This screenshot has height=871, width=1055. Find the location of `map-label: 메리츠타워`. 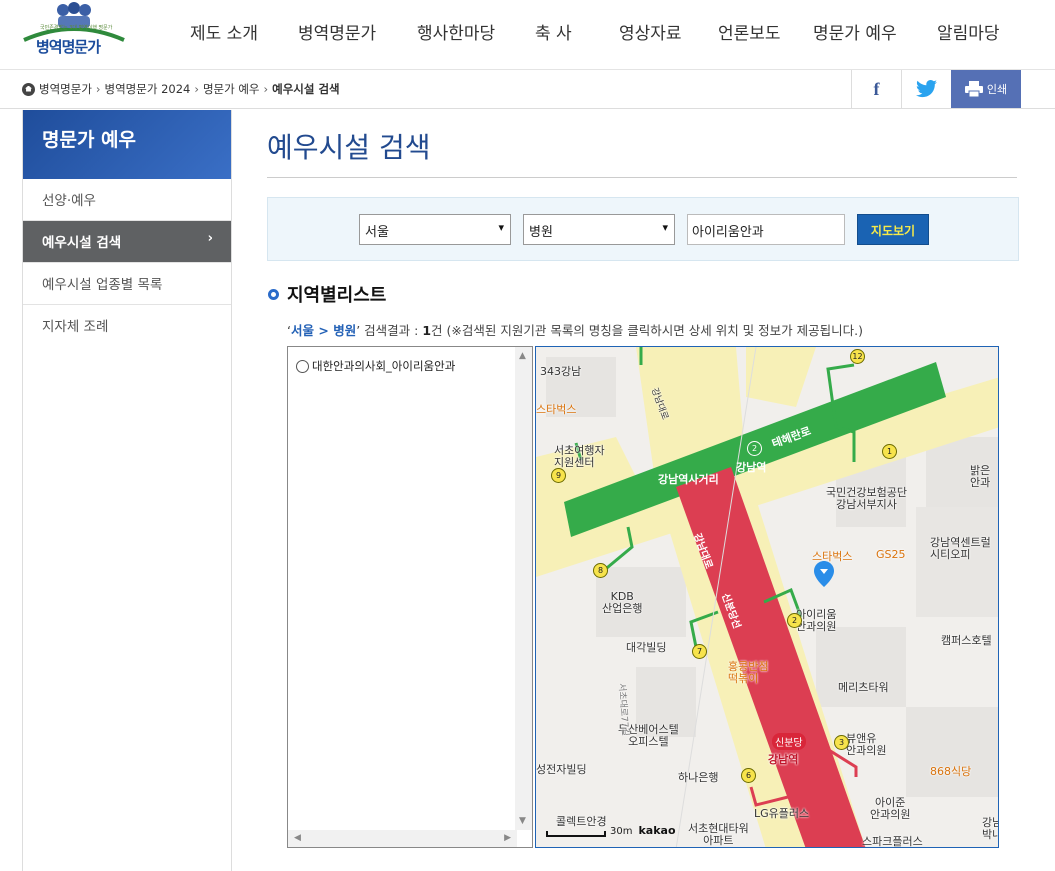

map-label: 메리츠타워 is located at coordinates (863, 687).